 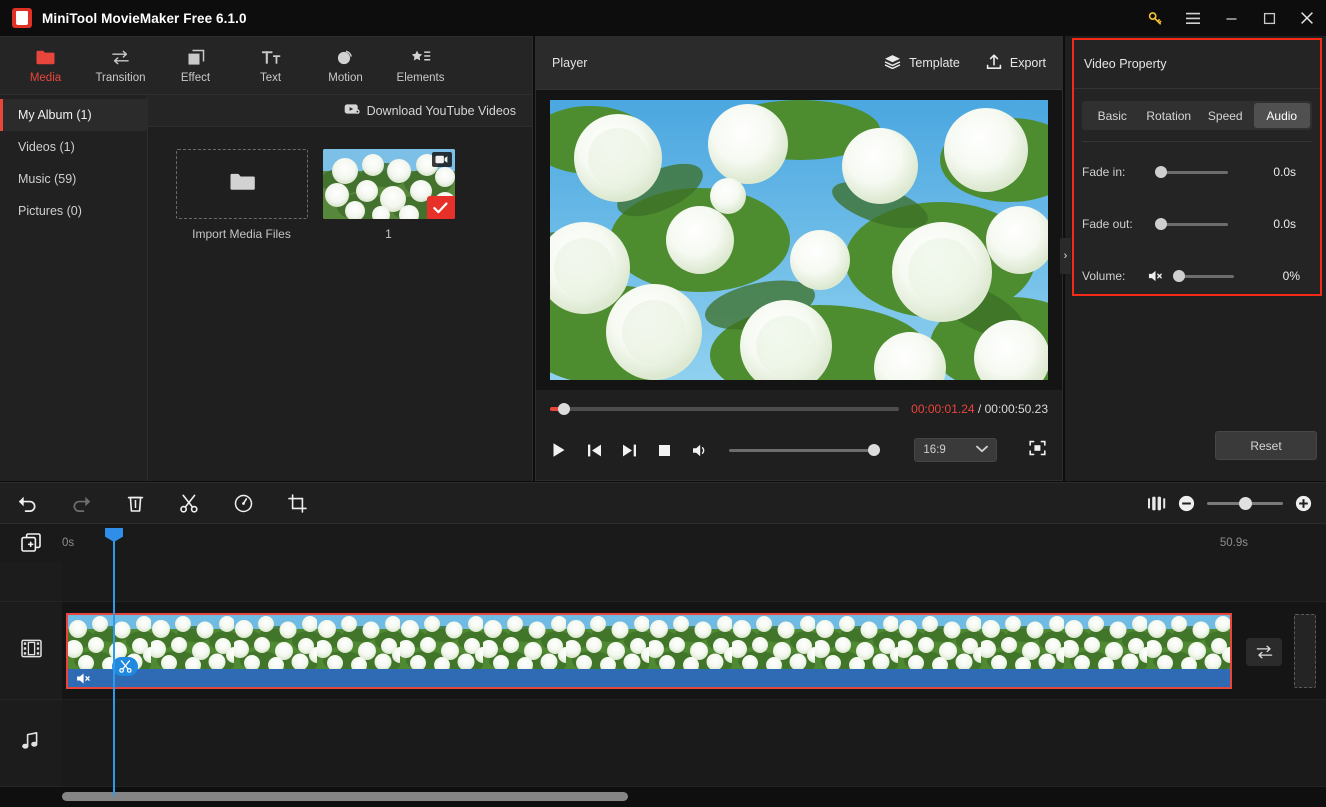 I want to click on track-header-audio, so click(x=31, y=743).